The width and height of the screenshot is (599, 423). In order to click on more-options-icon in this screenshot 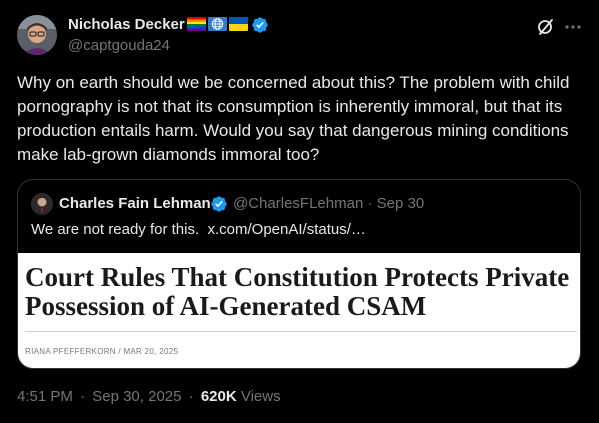, I will do `click(573, 27)`.